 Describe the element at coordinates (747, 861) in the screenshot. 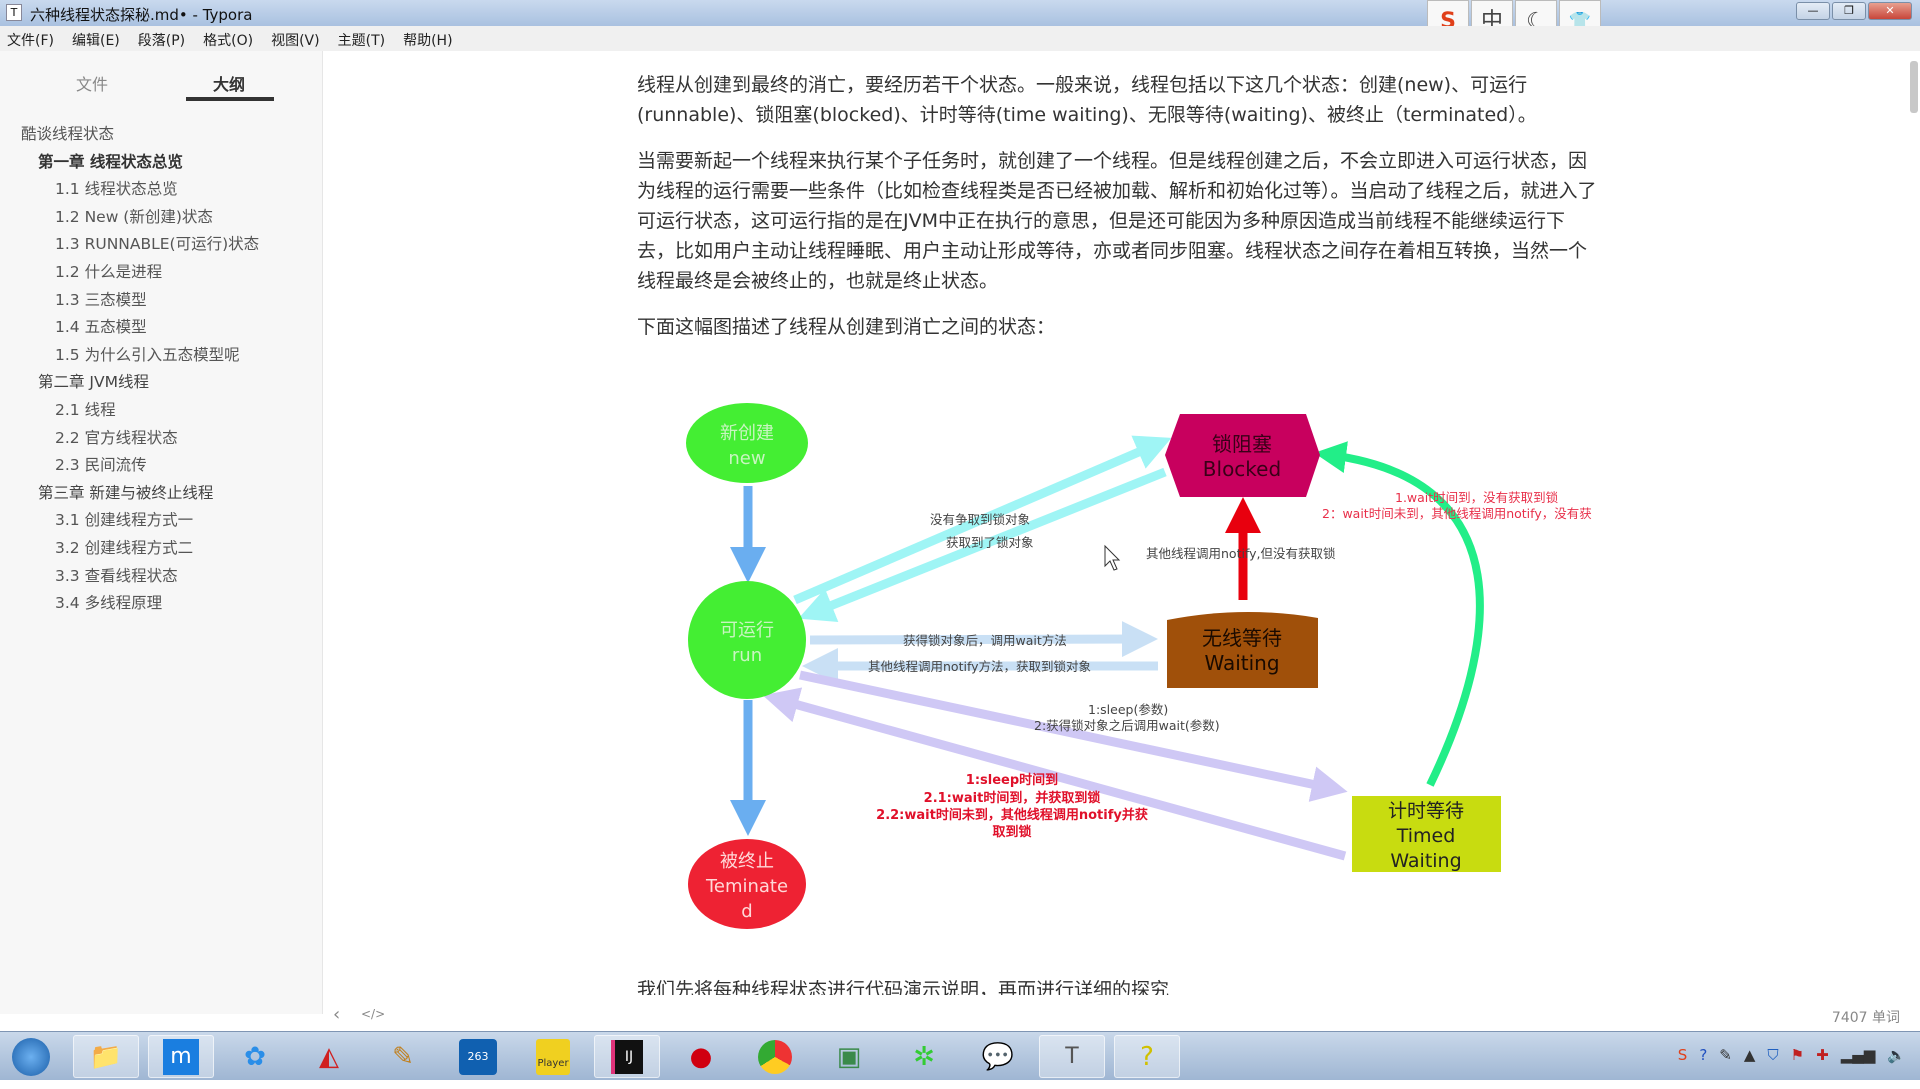

I see `svg-text: 被终止` at that location.